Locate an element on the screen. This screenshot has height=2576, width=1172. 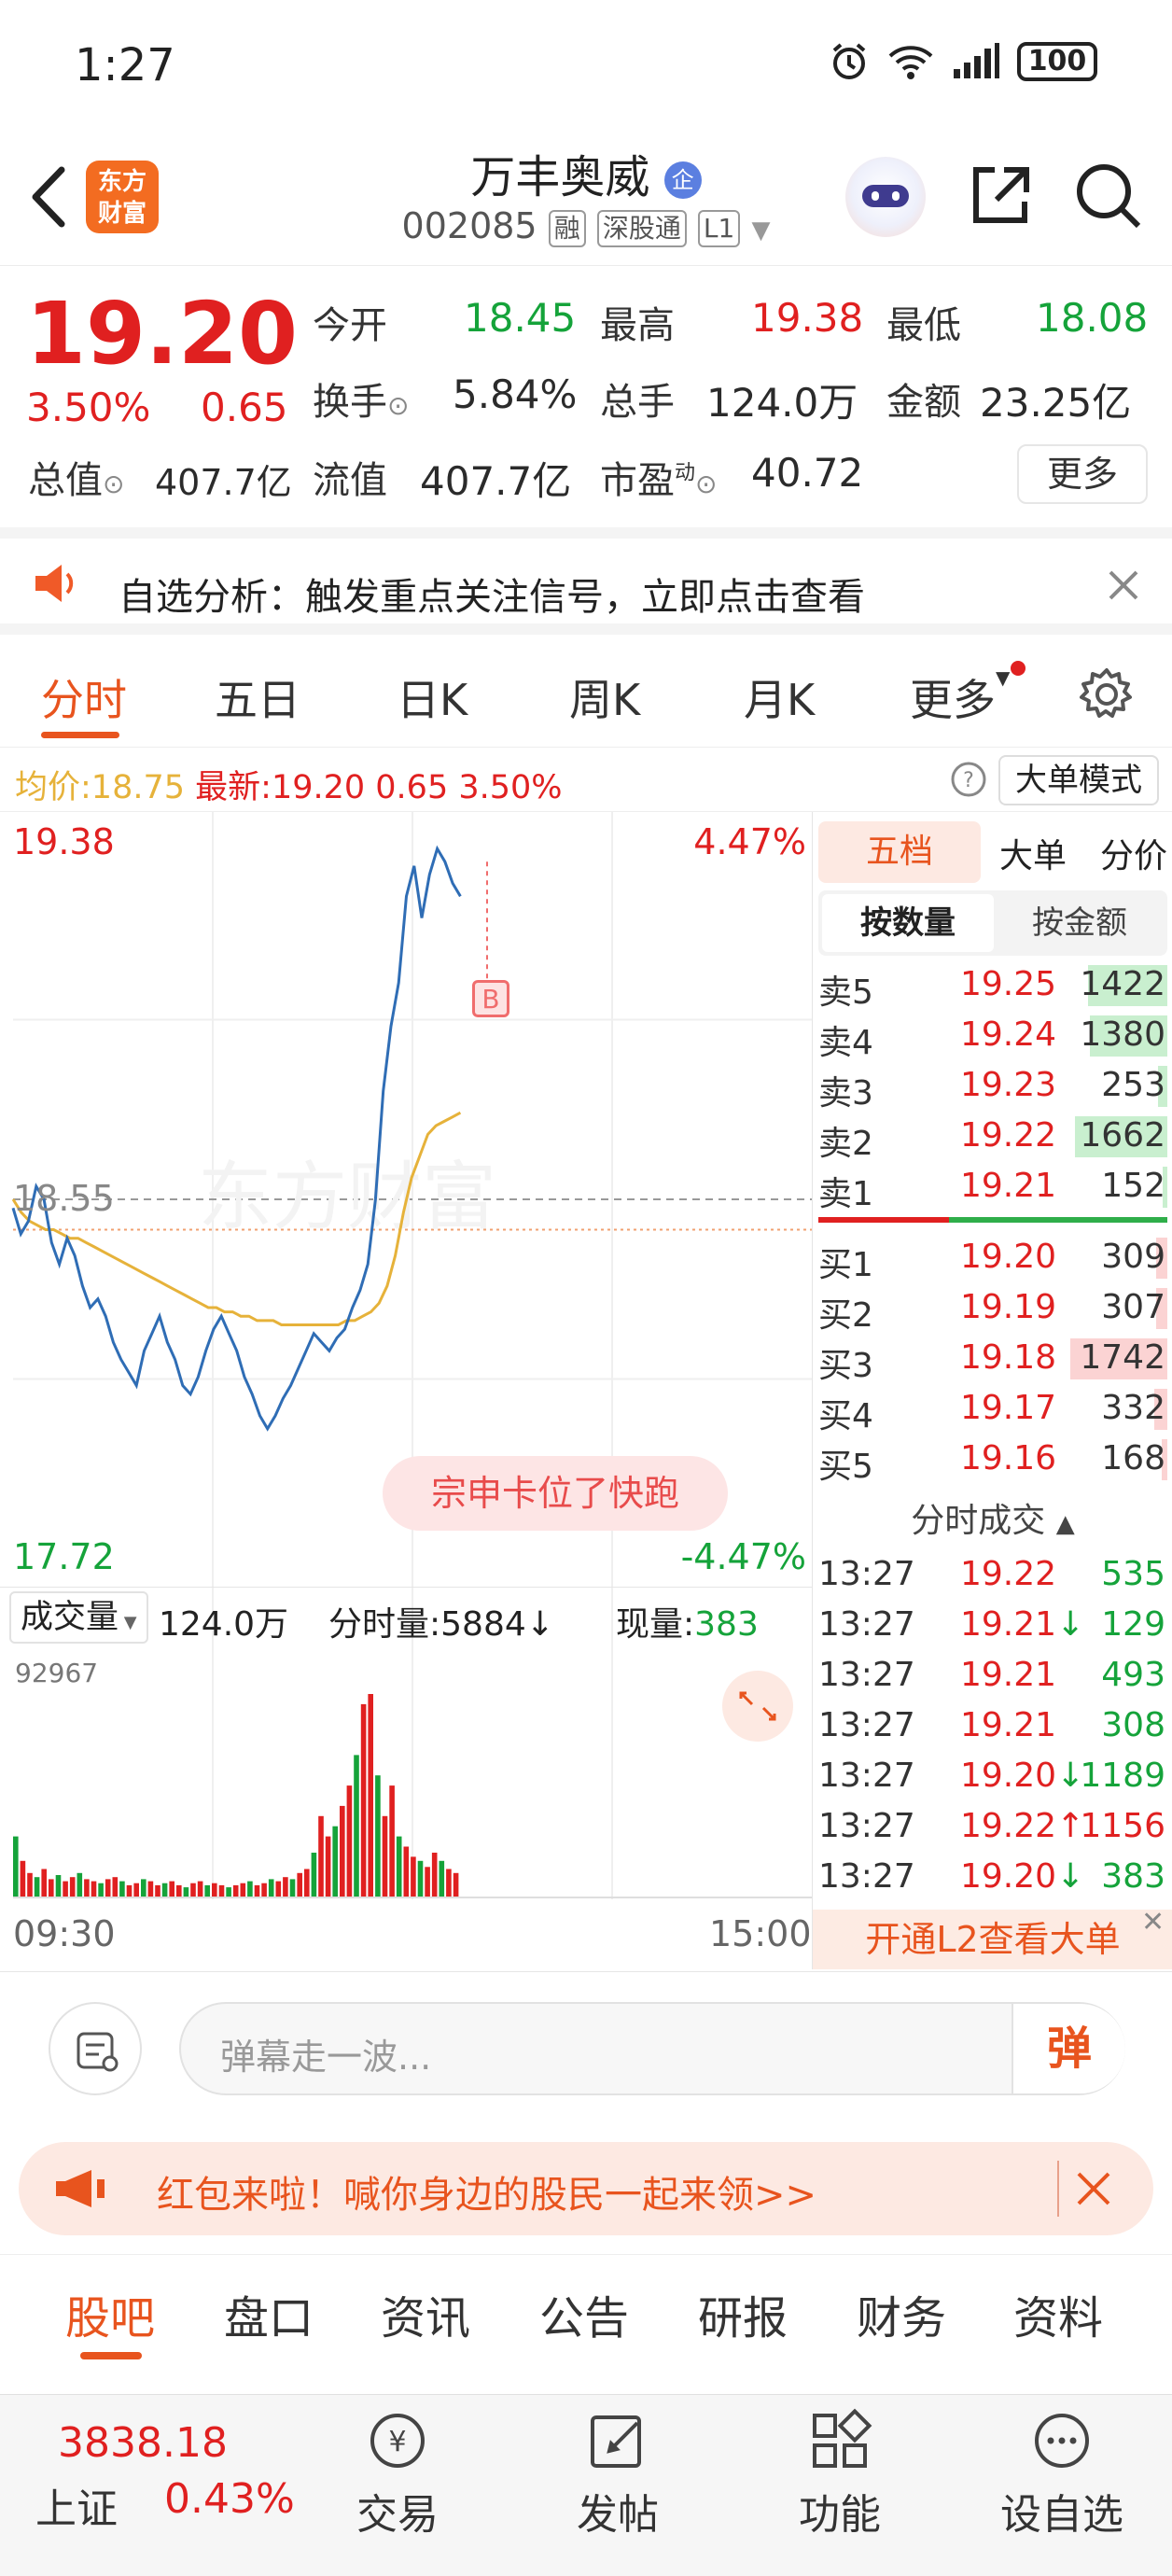
tab-big-orders: 大单 is located at coordinates (1033, 853).